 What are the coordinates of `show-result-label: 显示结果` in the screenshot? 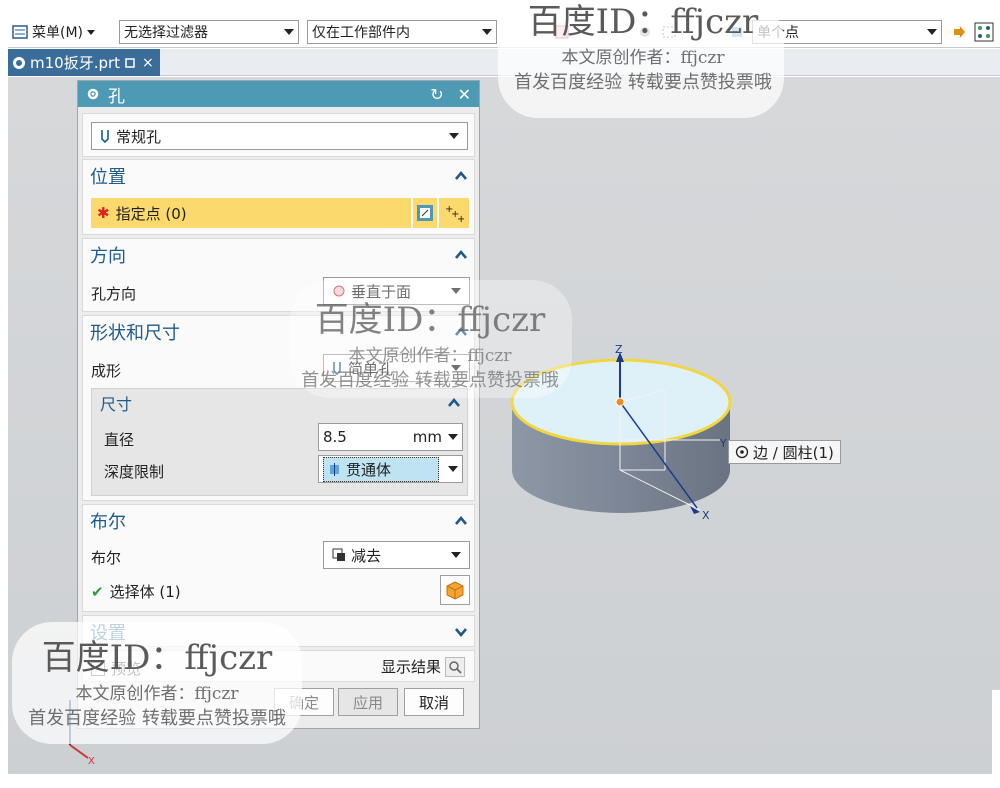 It's located at (411, 667).